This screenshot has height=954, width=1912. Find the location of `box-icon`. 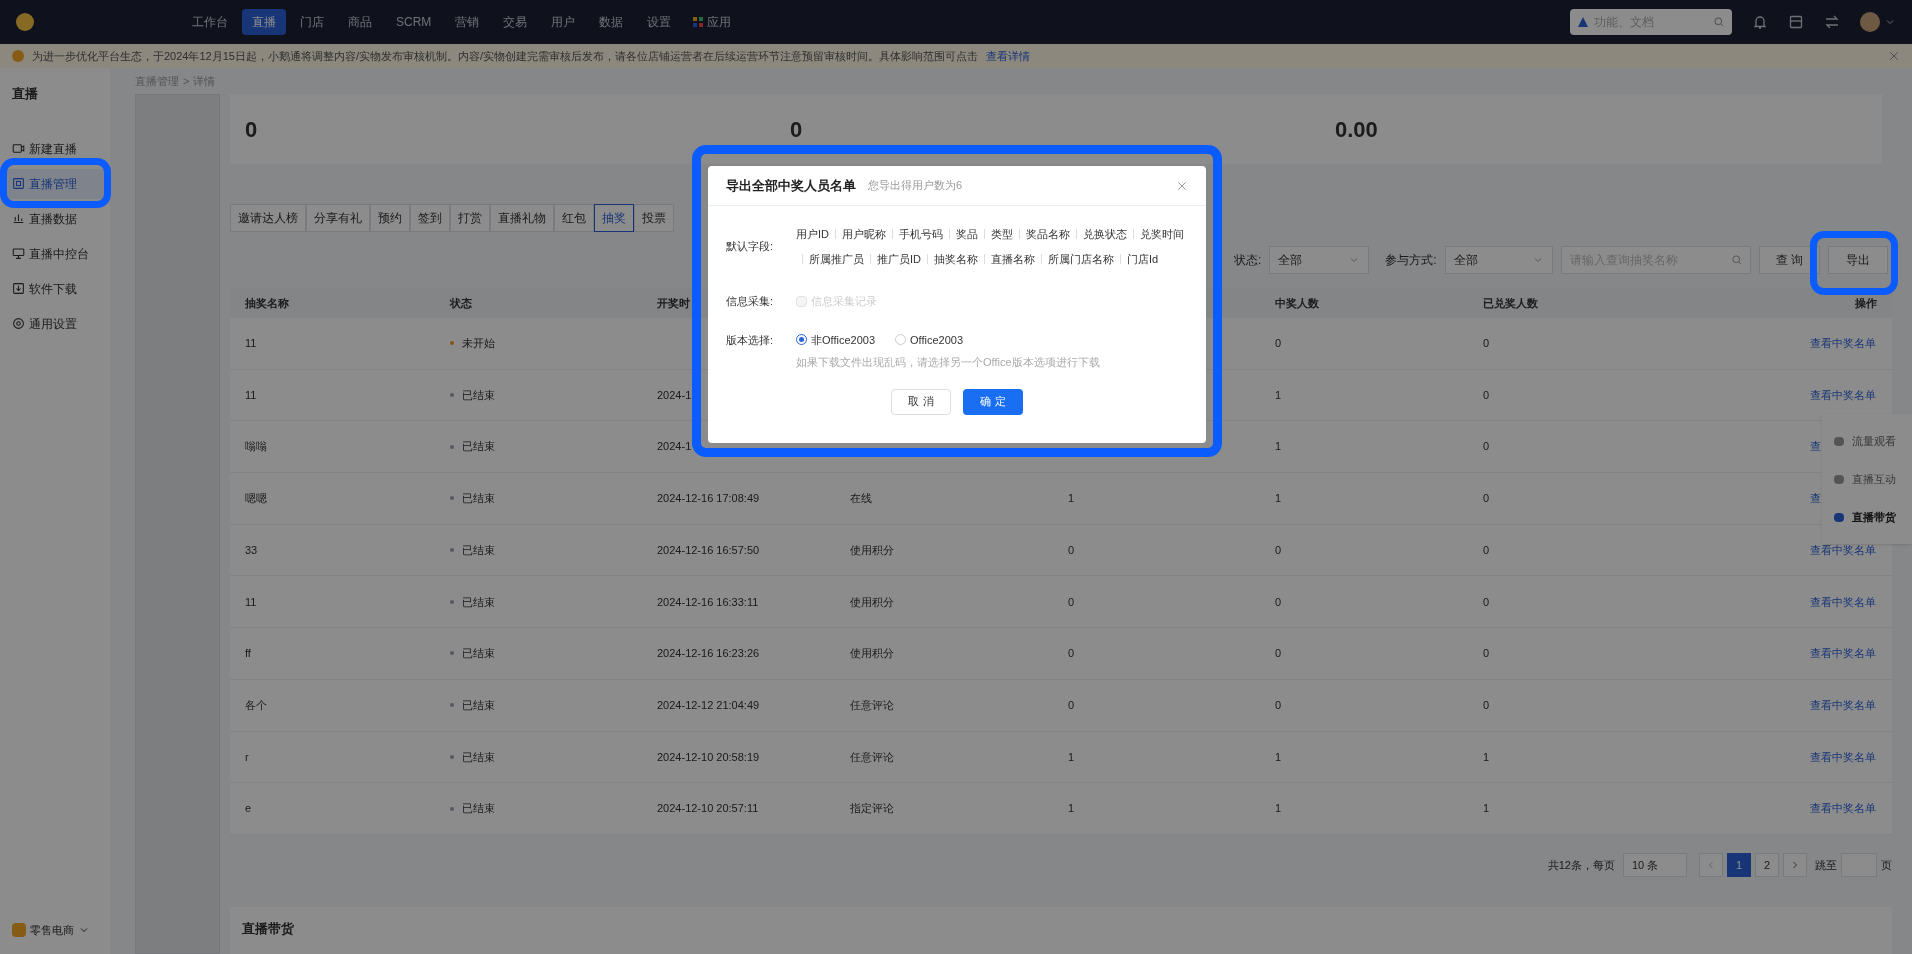

box-icon is located at coordinates (1796, 22).